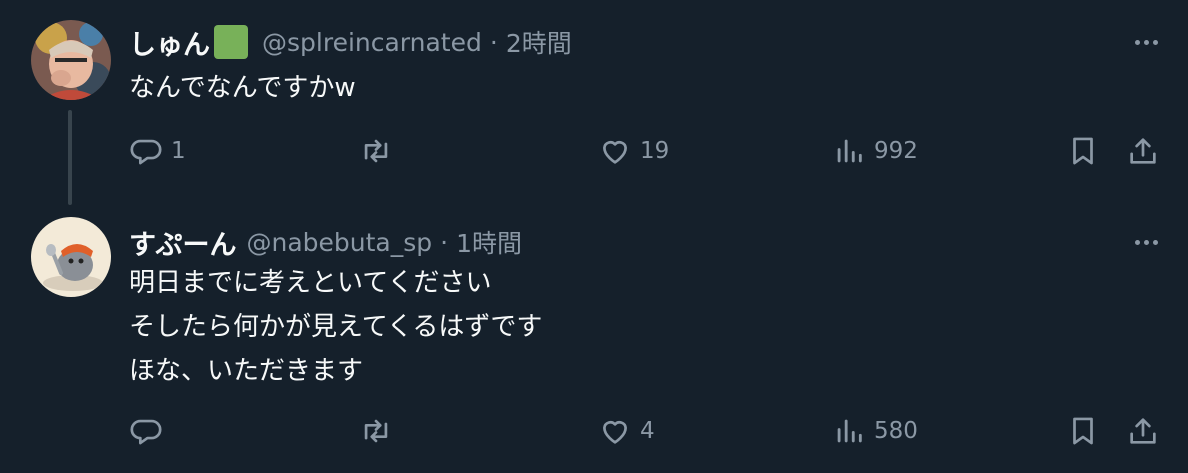 This screenshot has height=473, width=1188. I want to click on display-name: すぷーん, so click(182, 242).